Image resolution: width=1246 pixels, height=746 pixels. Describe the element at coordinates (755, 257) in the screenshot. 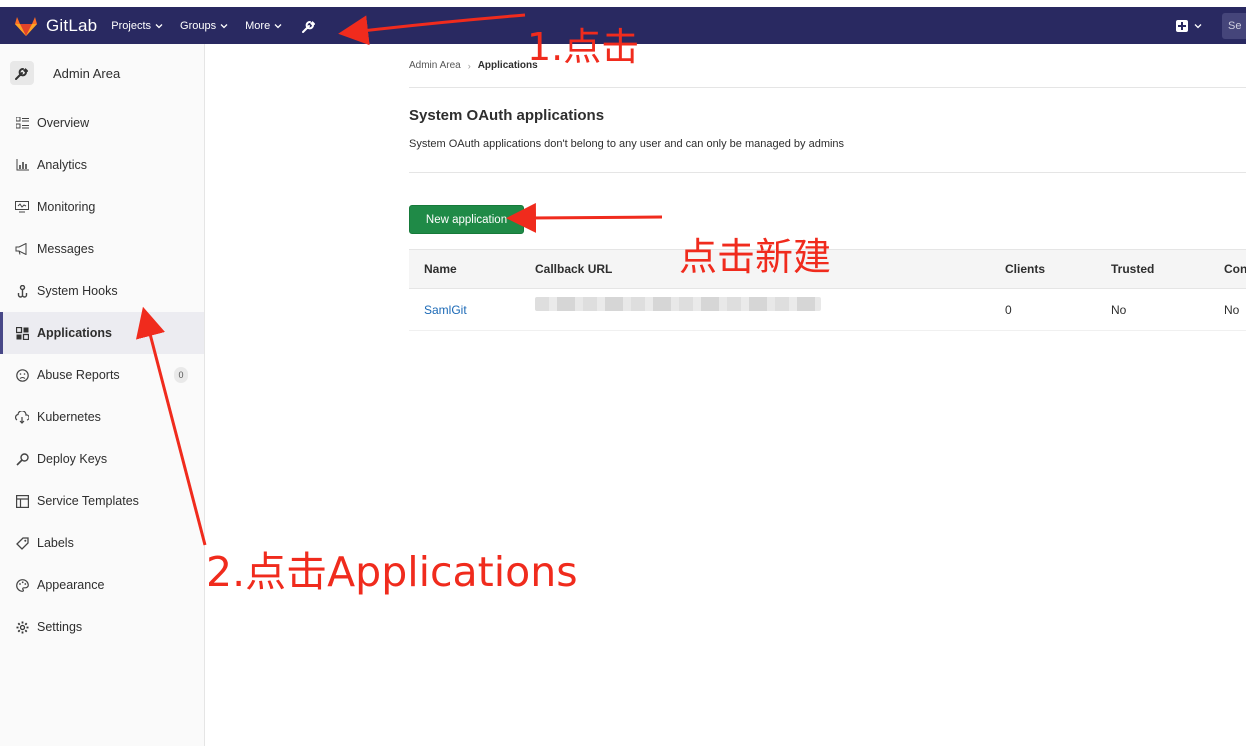

I see `annotation-click-new: 点击新建` at that location.